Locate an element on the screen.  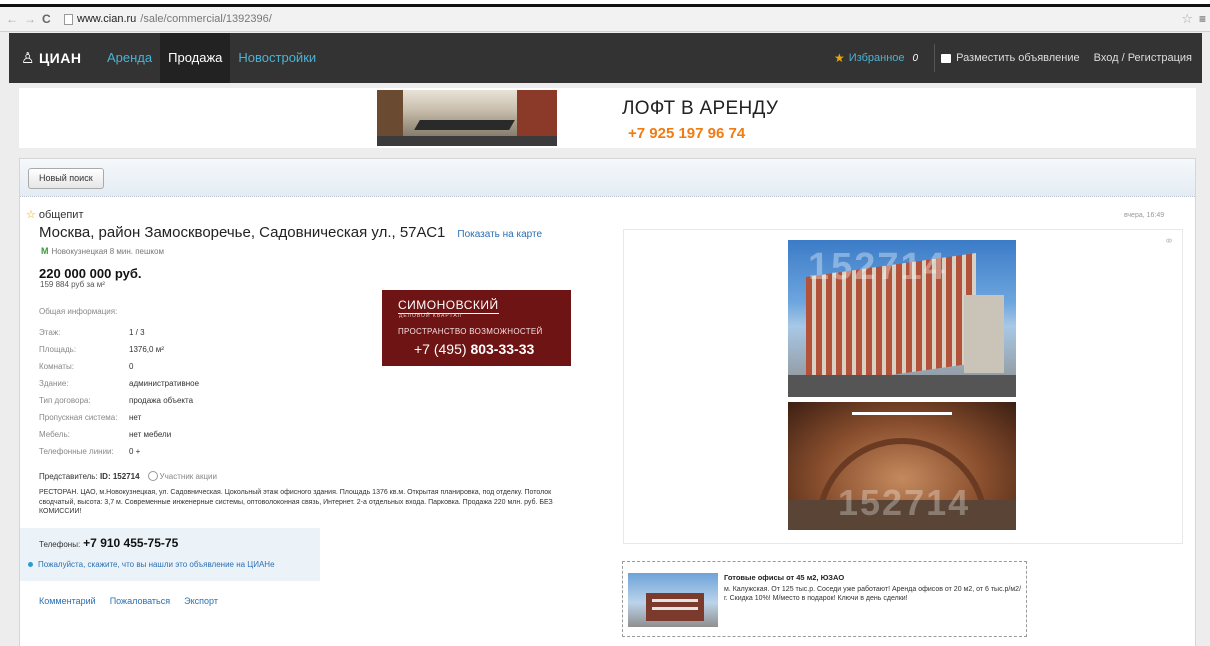
info-row: Этаж: 1 / 3 is located at coordinates (119, 332).